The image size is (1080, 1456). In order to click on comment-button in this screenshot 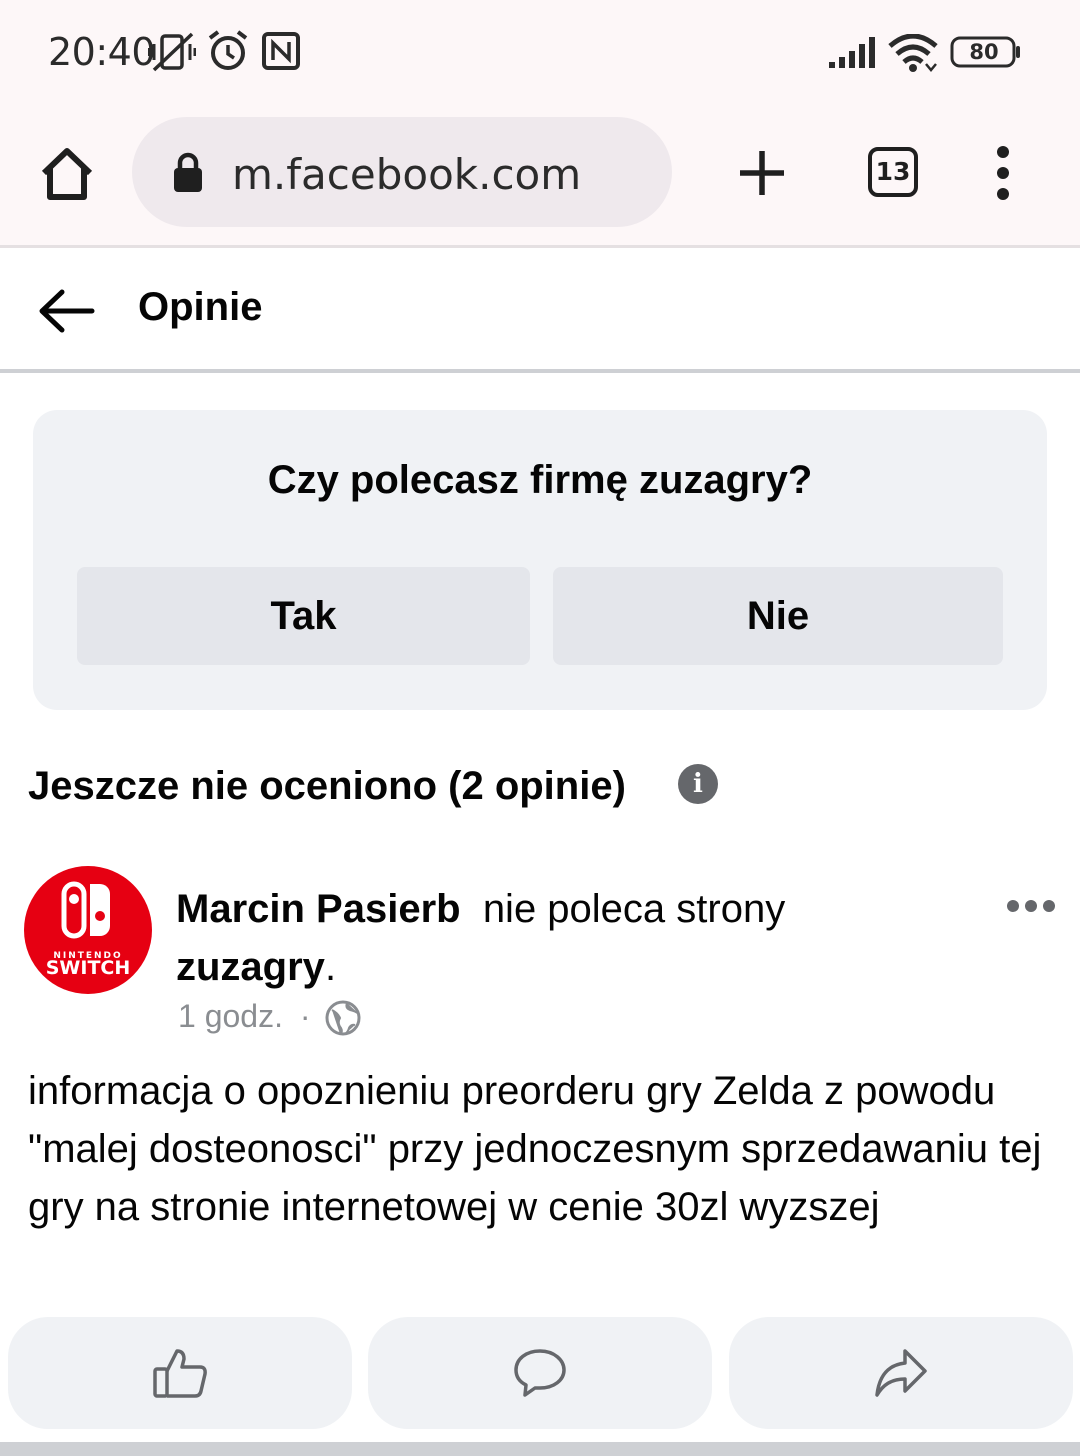, I will do `click(540, 1373)`.